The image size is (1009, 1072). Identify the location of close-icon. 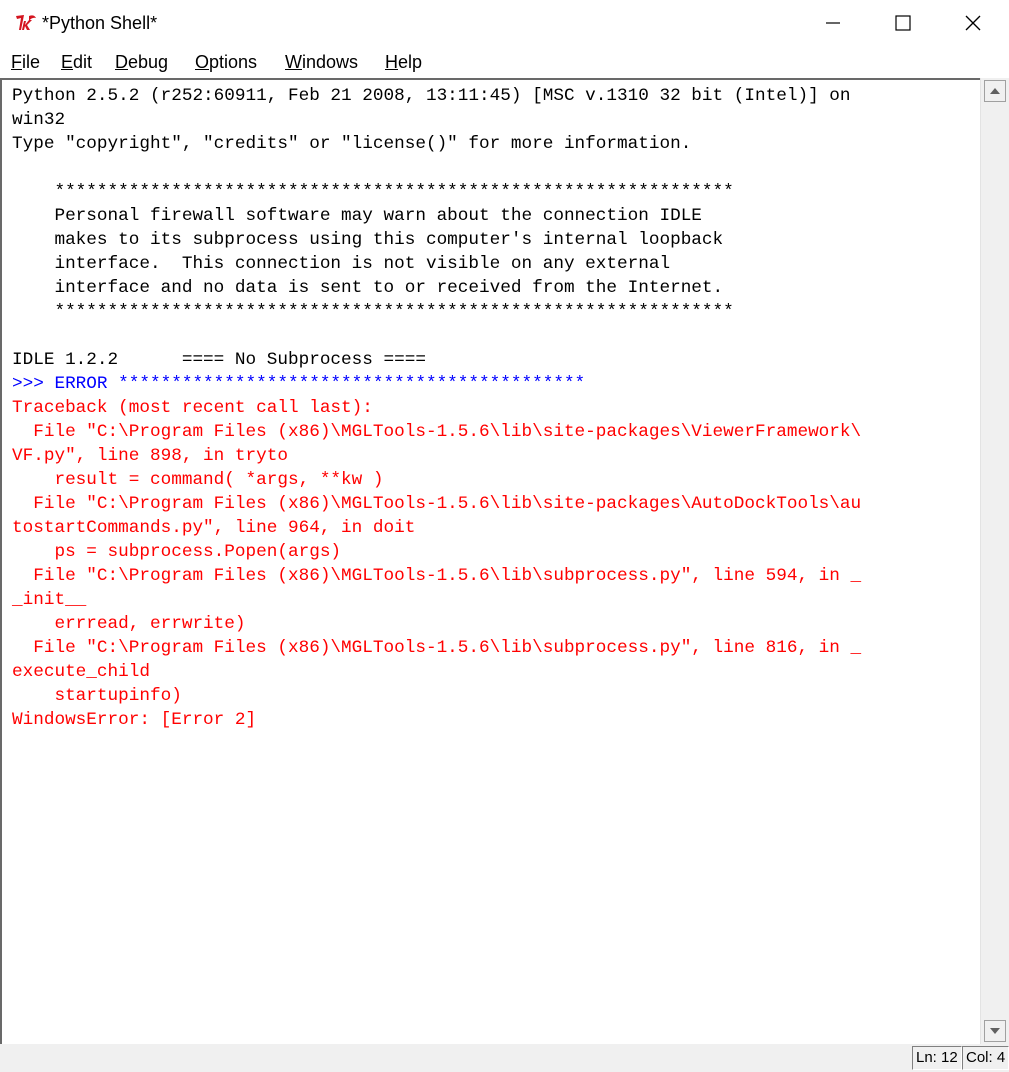
(973, 23).